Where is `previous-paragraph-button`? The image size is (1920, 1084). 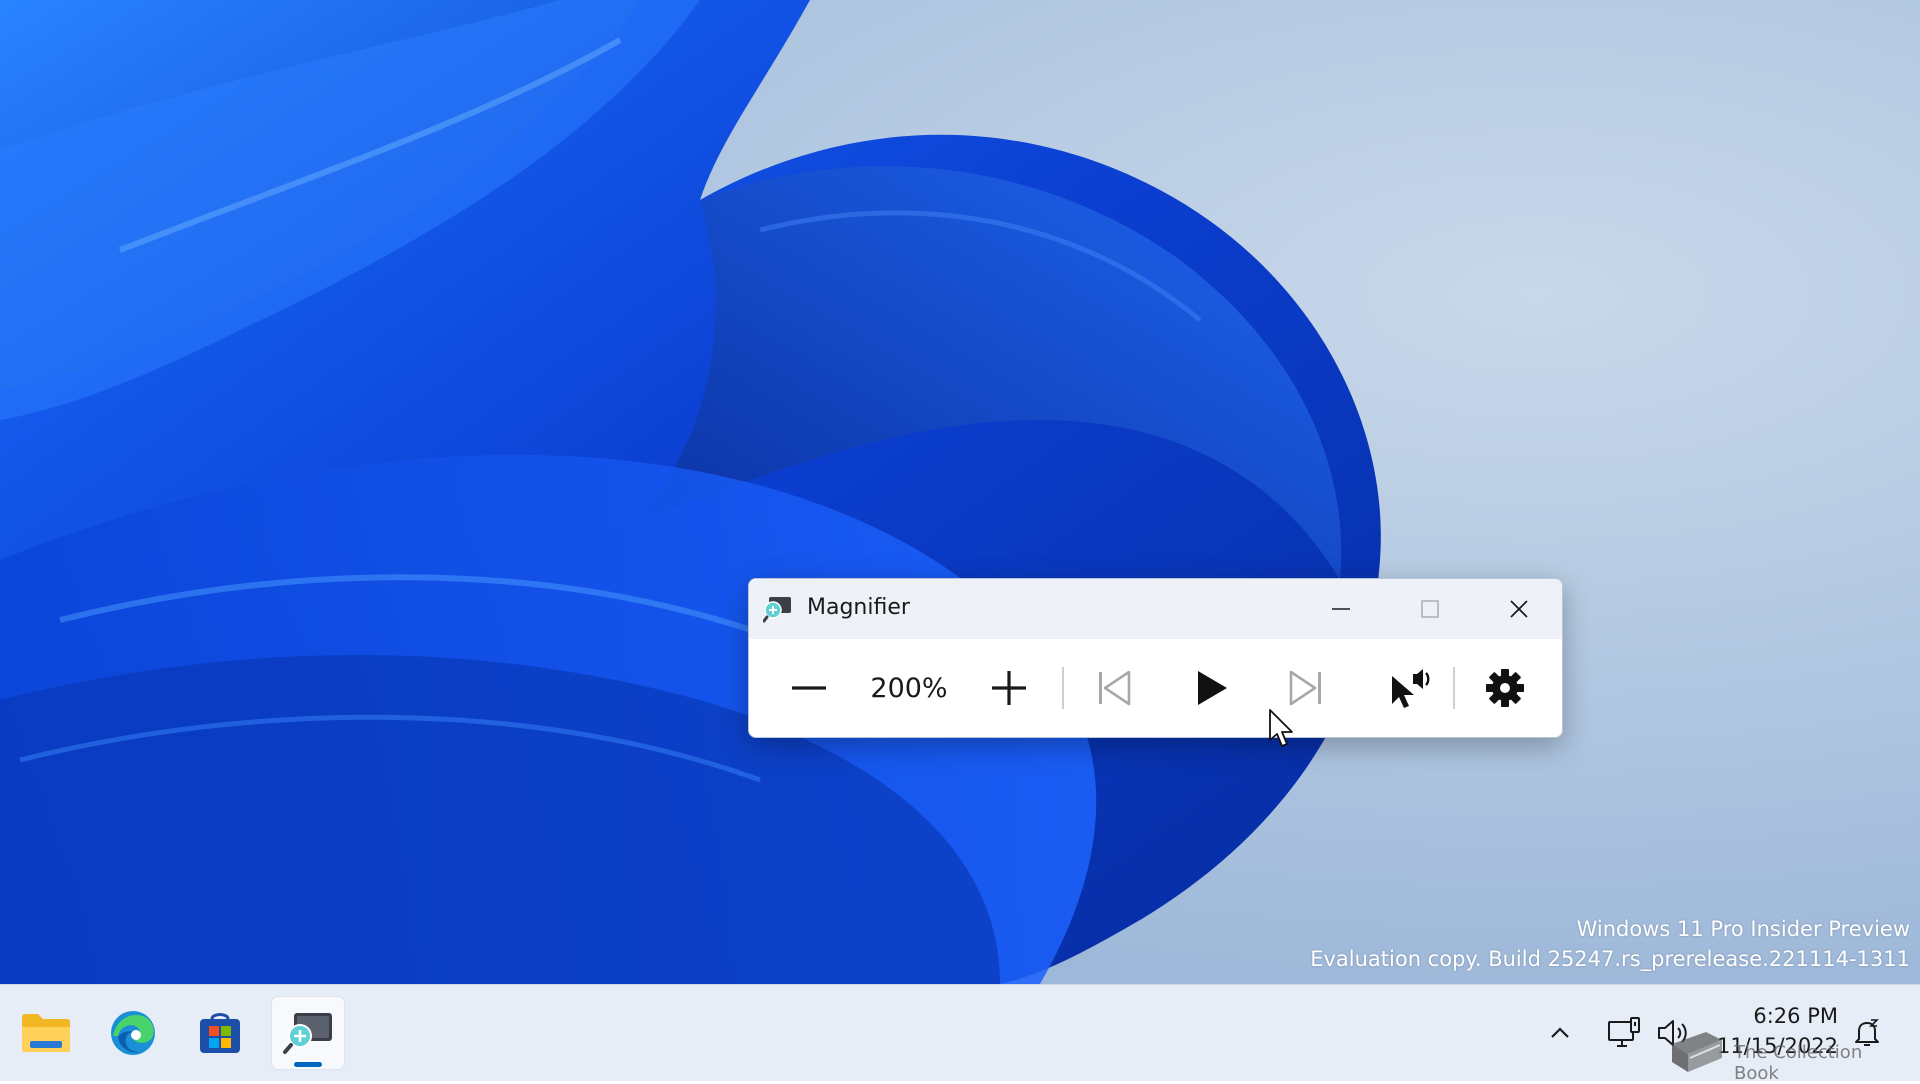
previous-paragraph-button is located at coordinates (1114, 688).